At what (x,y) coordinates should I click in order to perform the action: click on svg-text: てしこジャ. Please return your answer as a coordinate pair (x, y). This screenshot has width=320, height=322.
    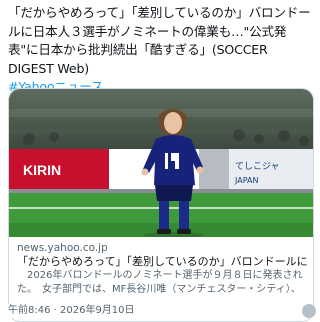
    Looking at the image, I should click on (257, 166).